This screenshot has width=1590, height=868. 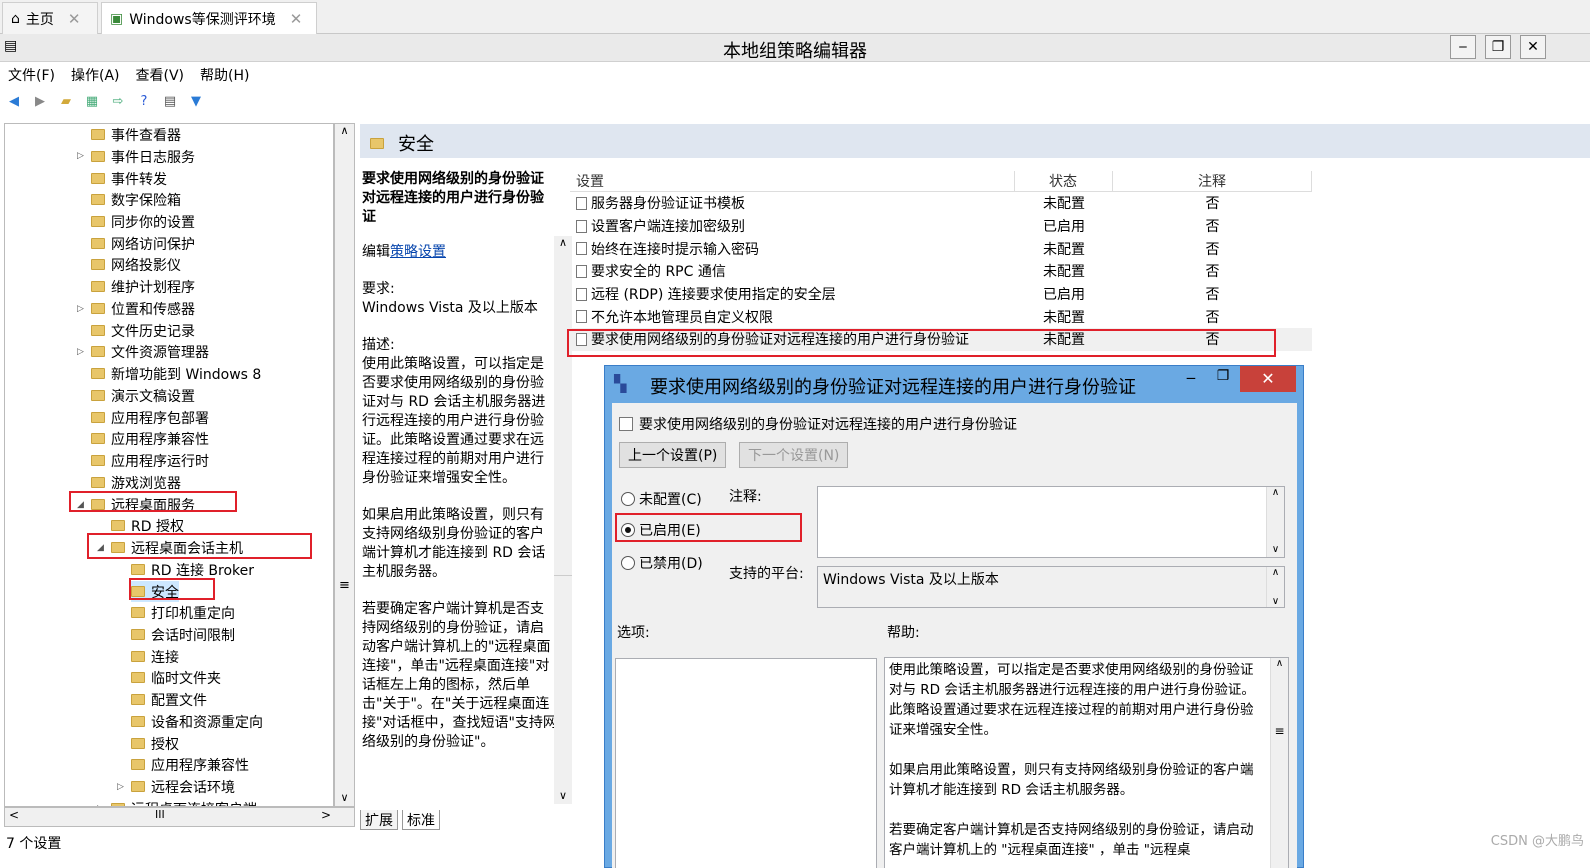 What do you see at coordinates (662, 563) in the screenshot?
I see `radio-disabled: 已禁用(D)` at bounding box center [662, 563].